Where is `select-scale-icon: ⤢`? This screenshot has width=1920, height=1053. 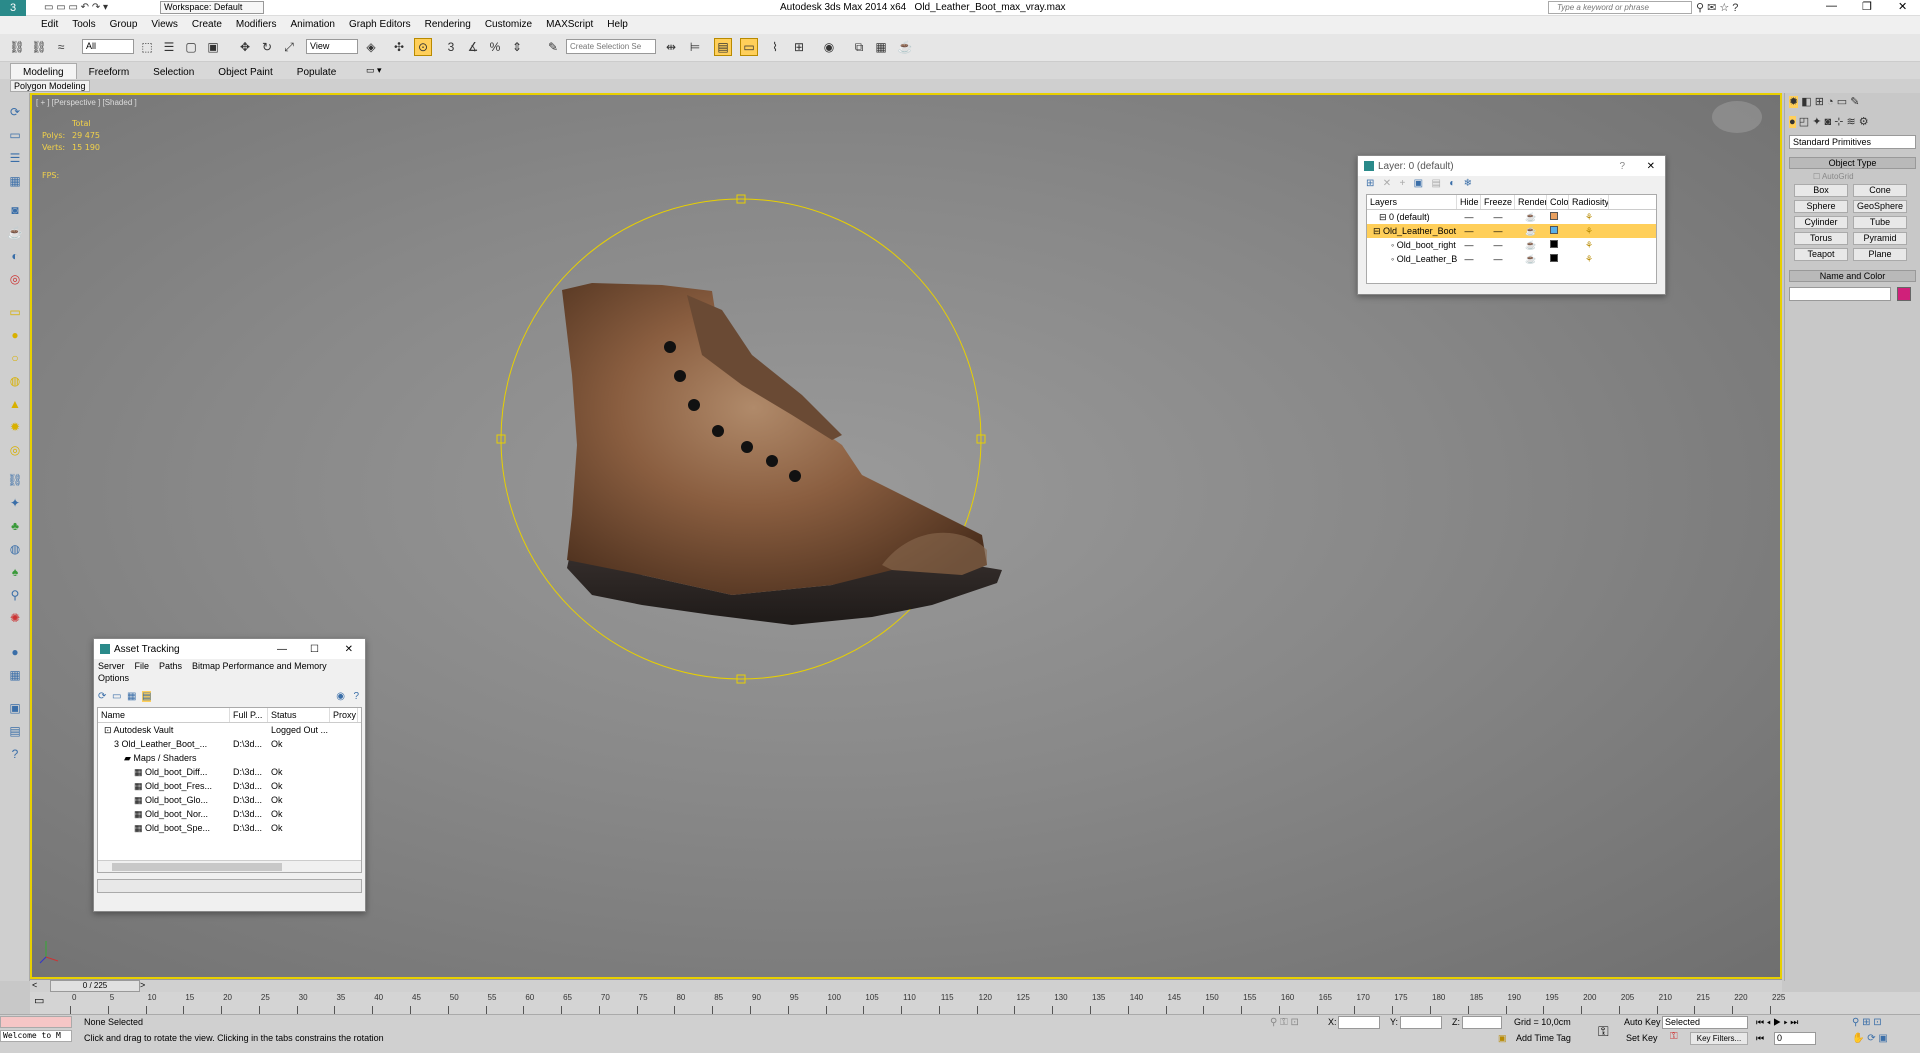
select-scale-icon: ⤢ is located at coordinates (289, 47).